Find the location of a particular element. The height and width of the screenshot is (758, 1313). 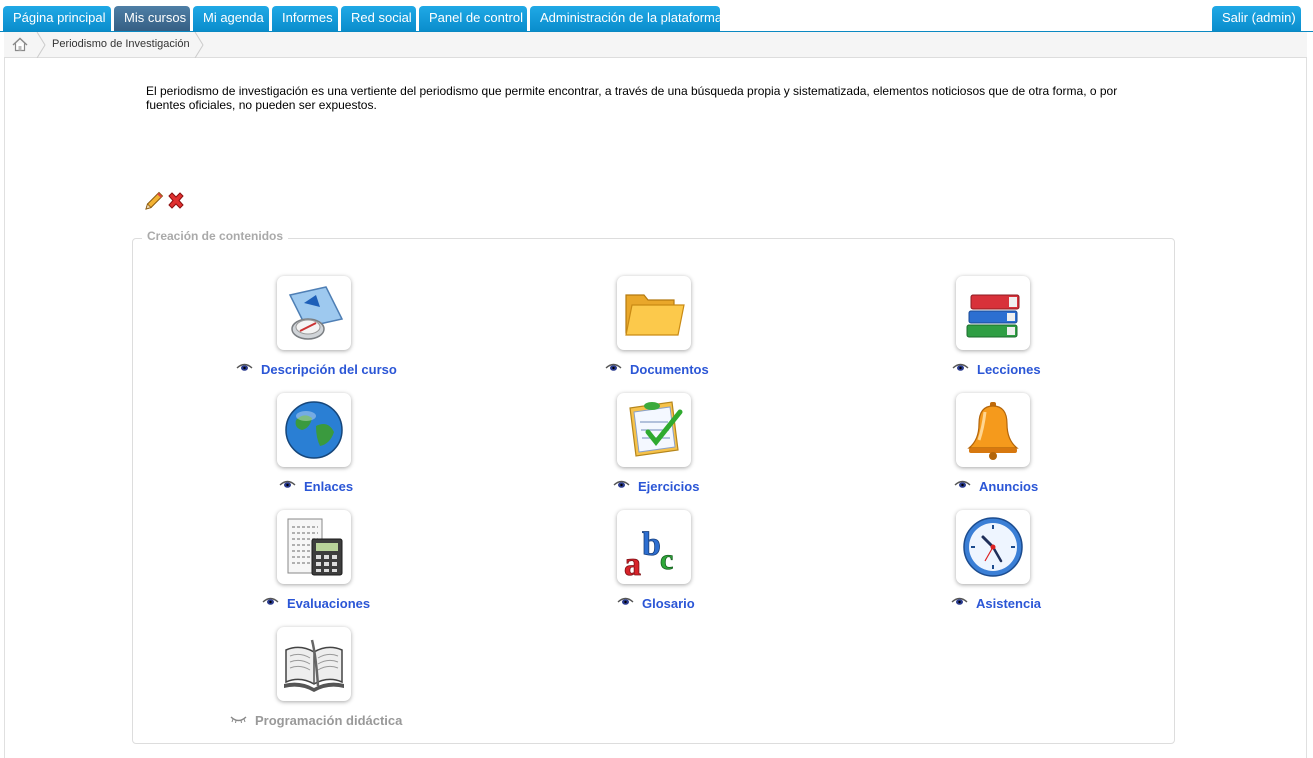

lessons-tool is located at coordinates (993, 313).